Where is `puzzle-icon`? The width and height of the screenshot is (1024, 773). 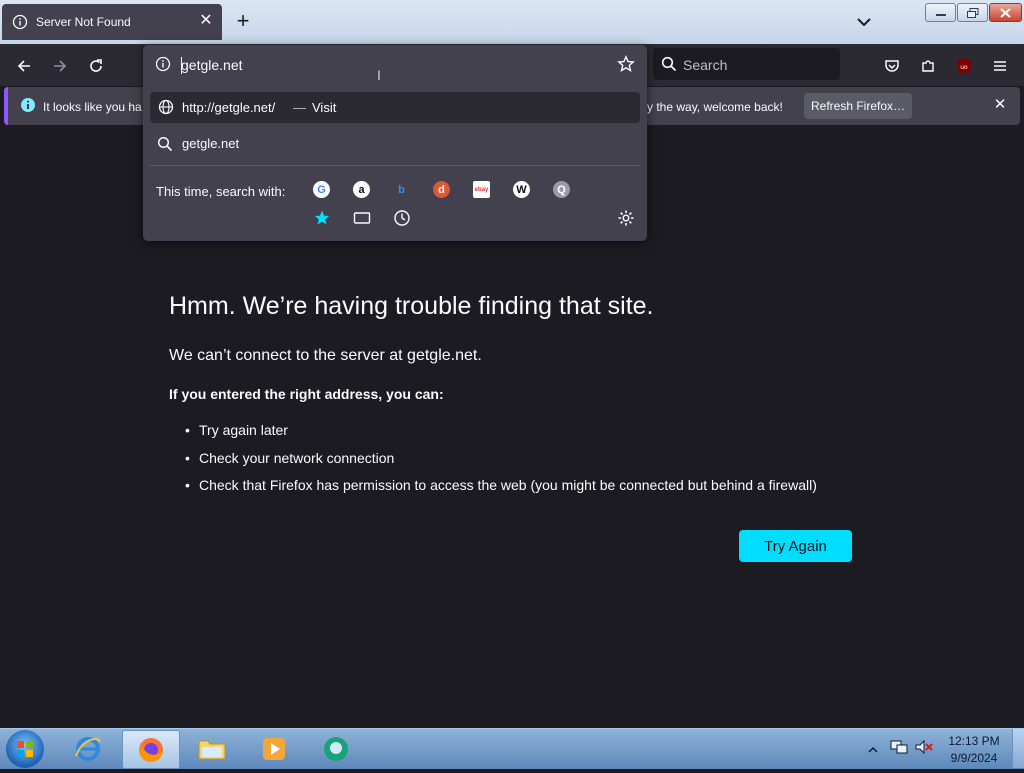
puzzle-icon is located at coordinates (928, 66).